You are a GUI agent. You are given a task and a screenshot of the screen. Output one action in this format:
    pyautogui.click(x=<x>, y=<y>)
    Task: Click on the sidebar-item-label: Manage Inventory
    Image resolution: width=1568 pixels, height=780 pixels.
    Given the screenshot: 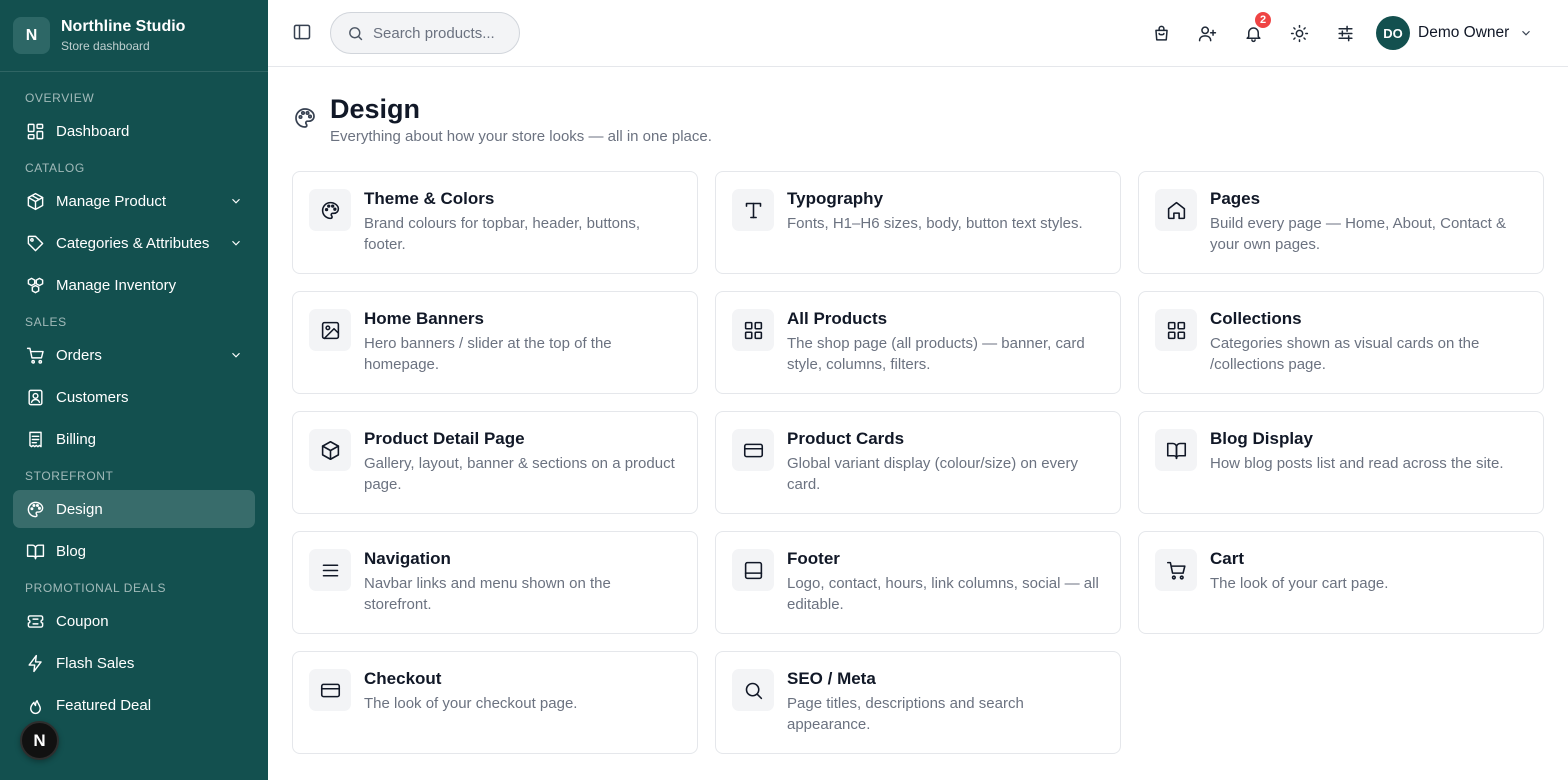 What is the action you would take?
    pyautogui.click(x=116, y=285)
    